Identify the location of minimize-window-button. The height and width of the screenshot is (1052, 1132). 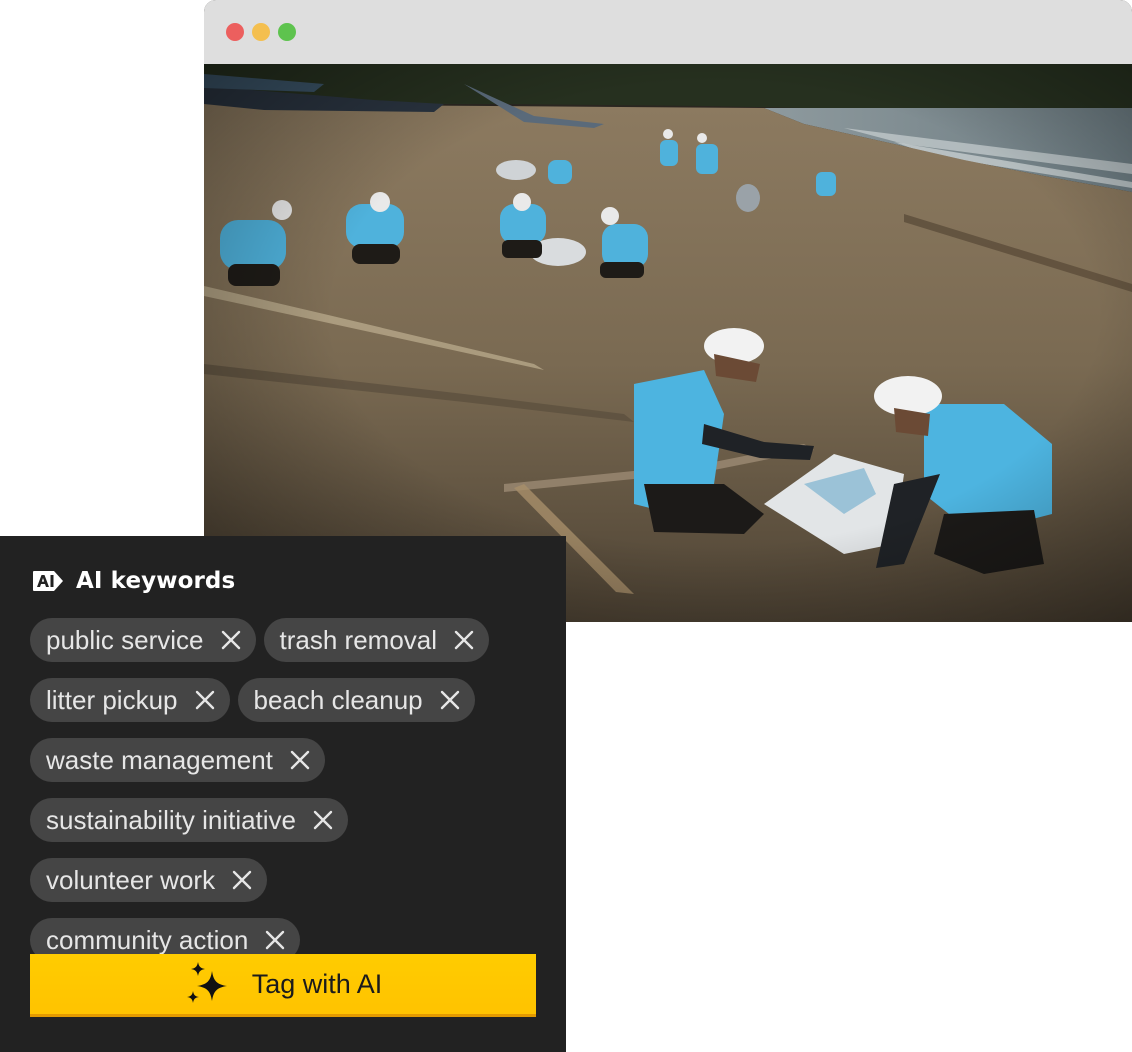
(261, 32).